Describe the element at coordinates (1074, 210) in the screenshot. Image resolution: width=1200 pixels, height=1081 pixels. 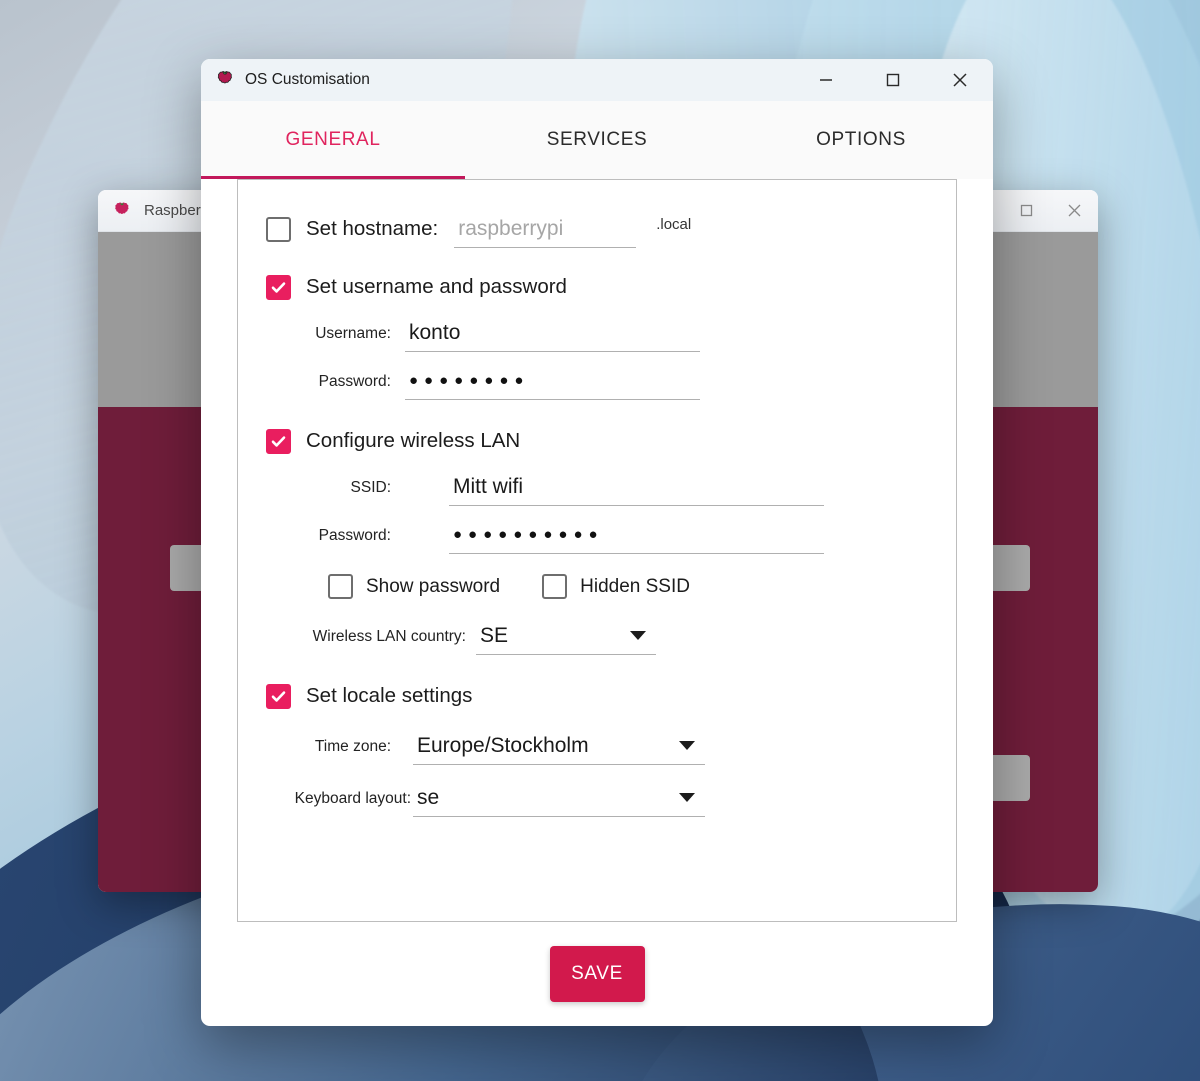
I see `background-close-button` at that location.